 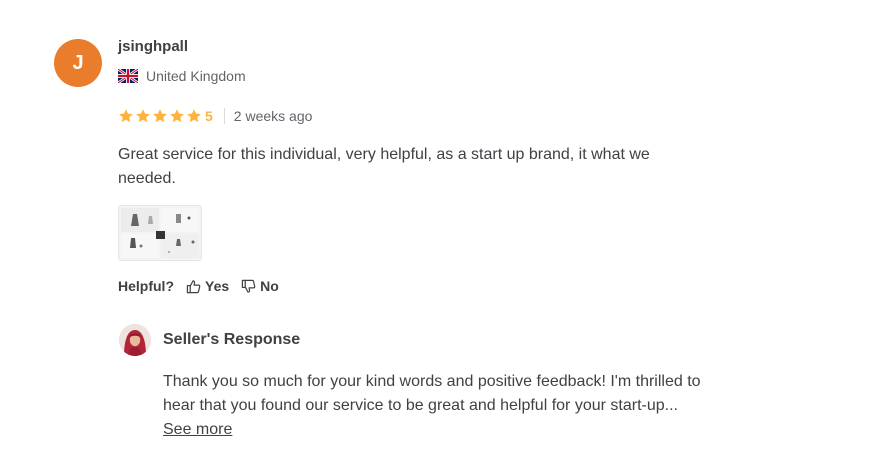 I want to click on review-attachment-thumbnail, so click(x=160, y=233).